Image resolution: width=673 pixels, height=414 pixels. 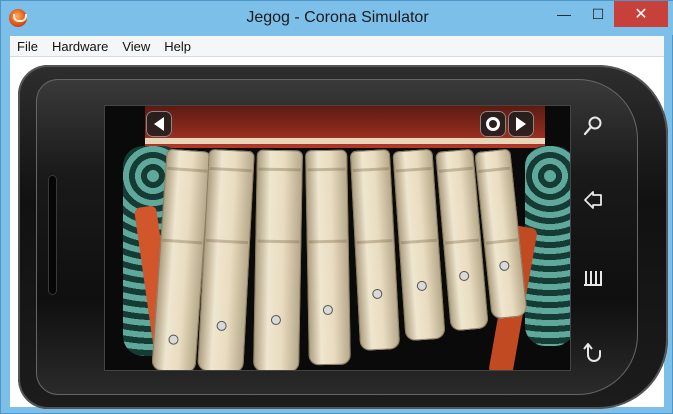 I want to click on menu-view: View, so click(x=136, y=46).